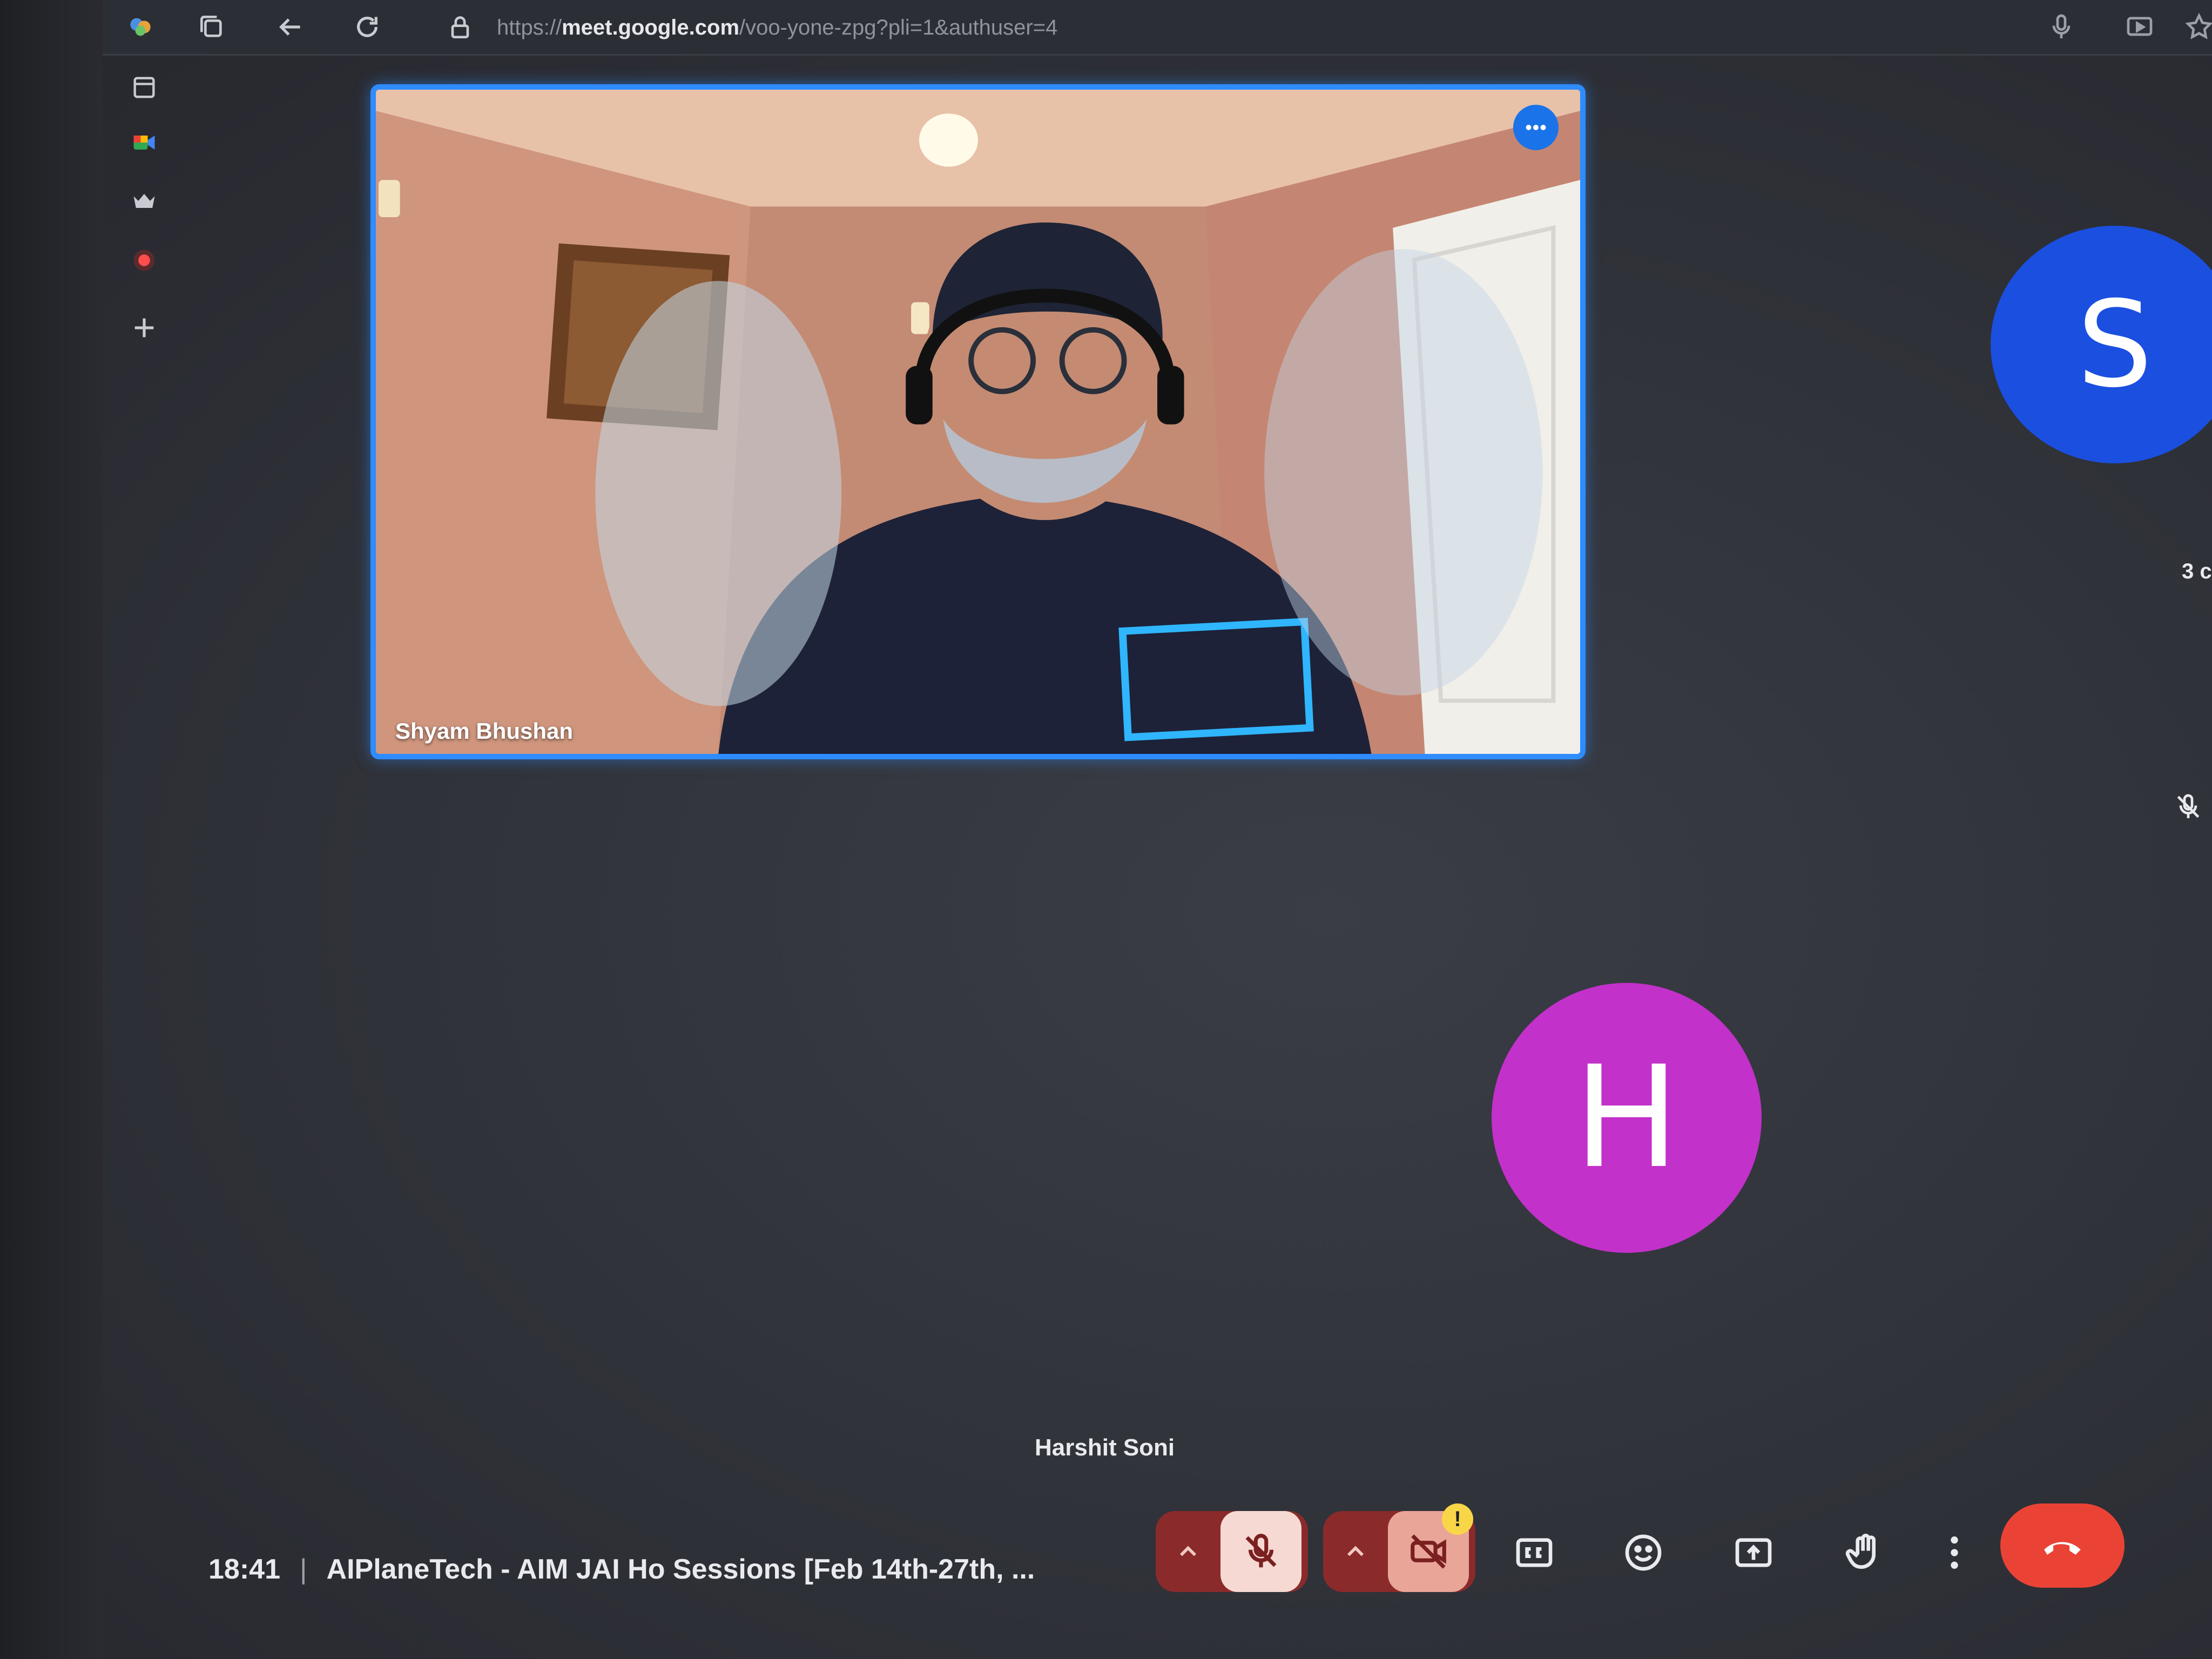  Describe the element at coordinates (367, 27) in the screenshot. I see `reload-icon` at that location.